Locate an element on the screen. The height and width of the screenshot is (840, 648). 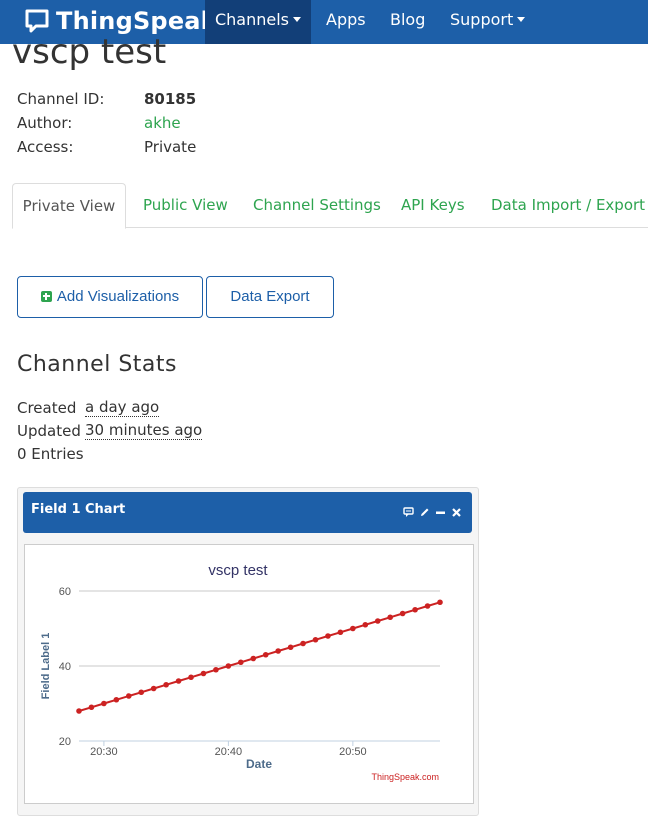
created-value: a day ago is located at coordinates (122, 407).